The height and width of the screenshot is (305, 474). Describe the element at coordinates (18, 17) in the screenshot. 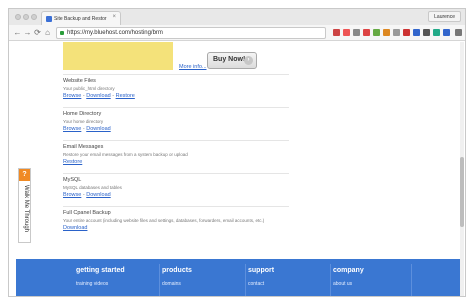

I see `window-close-dot` at that location.